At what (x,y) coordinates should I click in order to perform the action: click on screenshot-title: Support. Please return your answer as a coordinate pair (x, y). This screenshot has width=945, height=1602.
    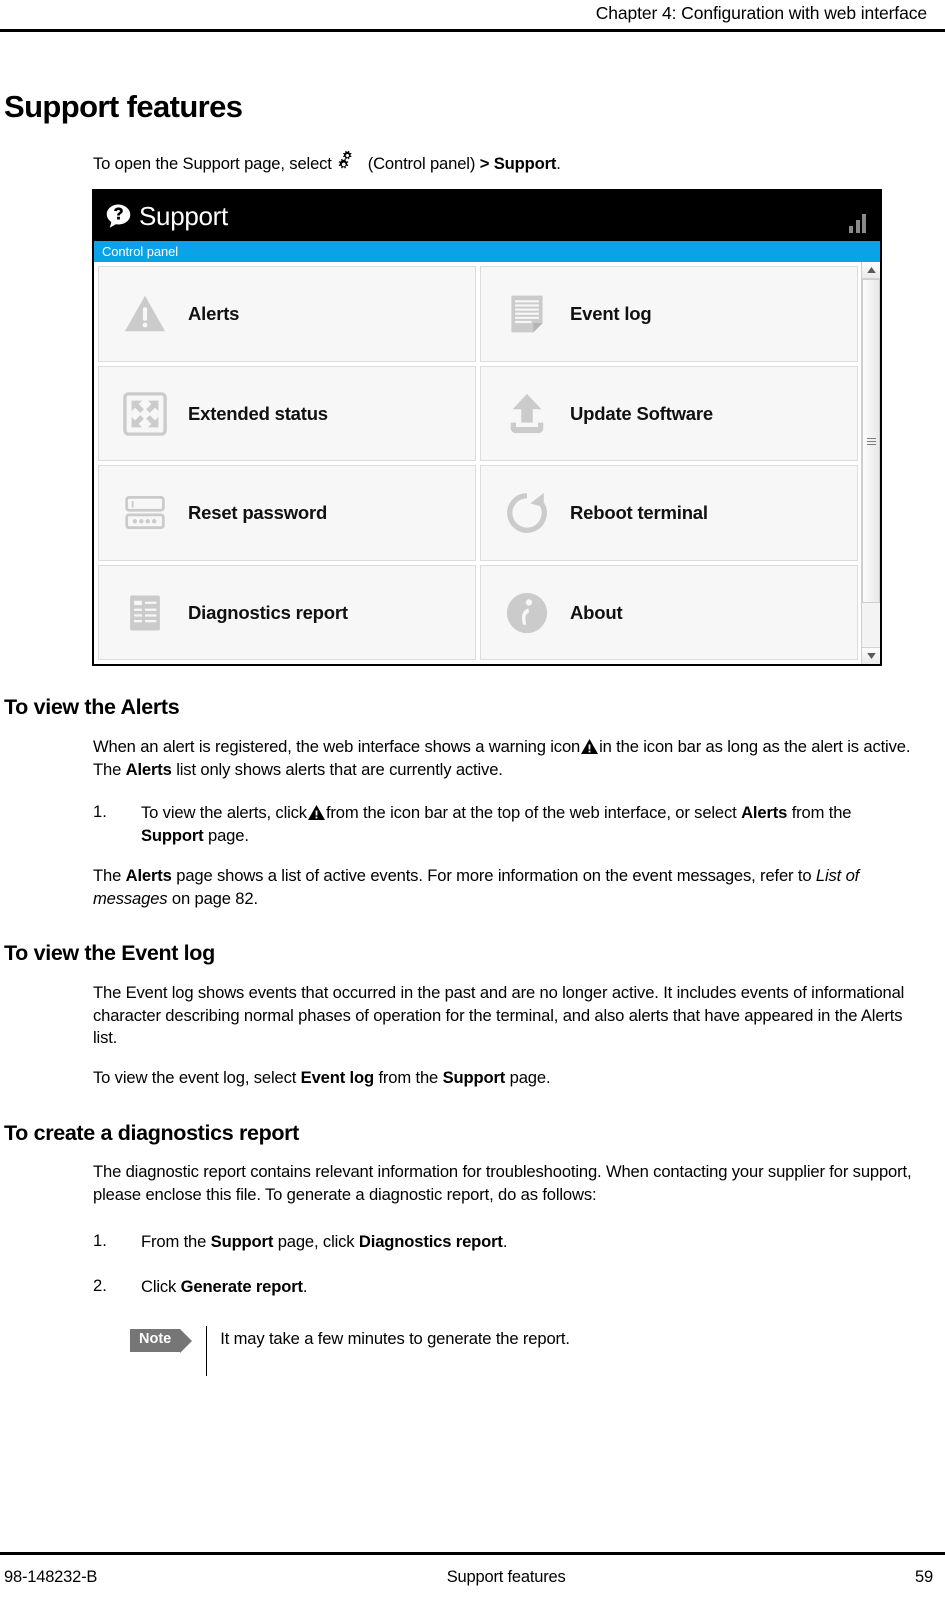
    Looking at the image, I should click on (183, 216).